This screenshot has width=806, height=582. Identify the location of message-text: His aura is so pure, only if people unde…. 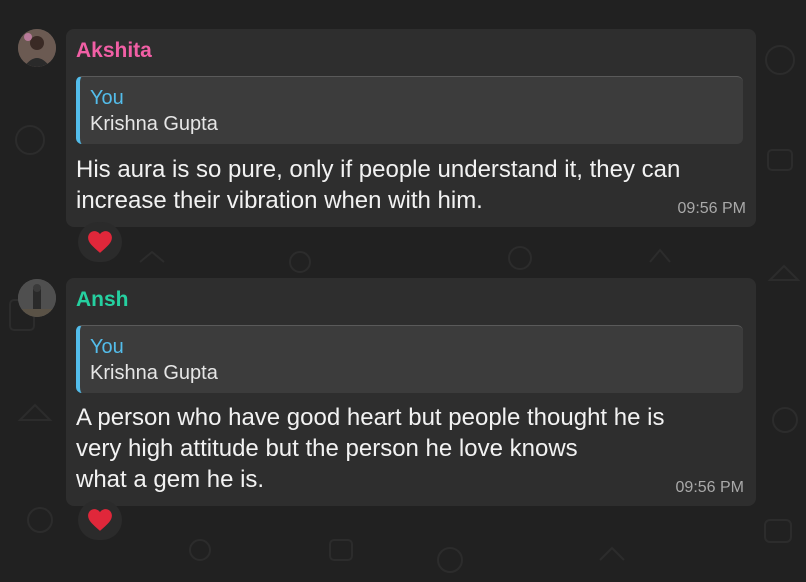
(378, 185).